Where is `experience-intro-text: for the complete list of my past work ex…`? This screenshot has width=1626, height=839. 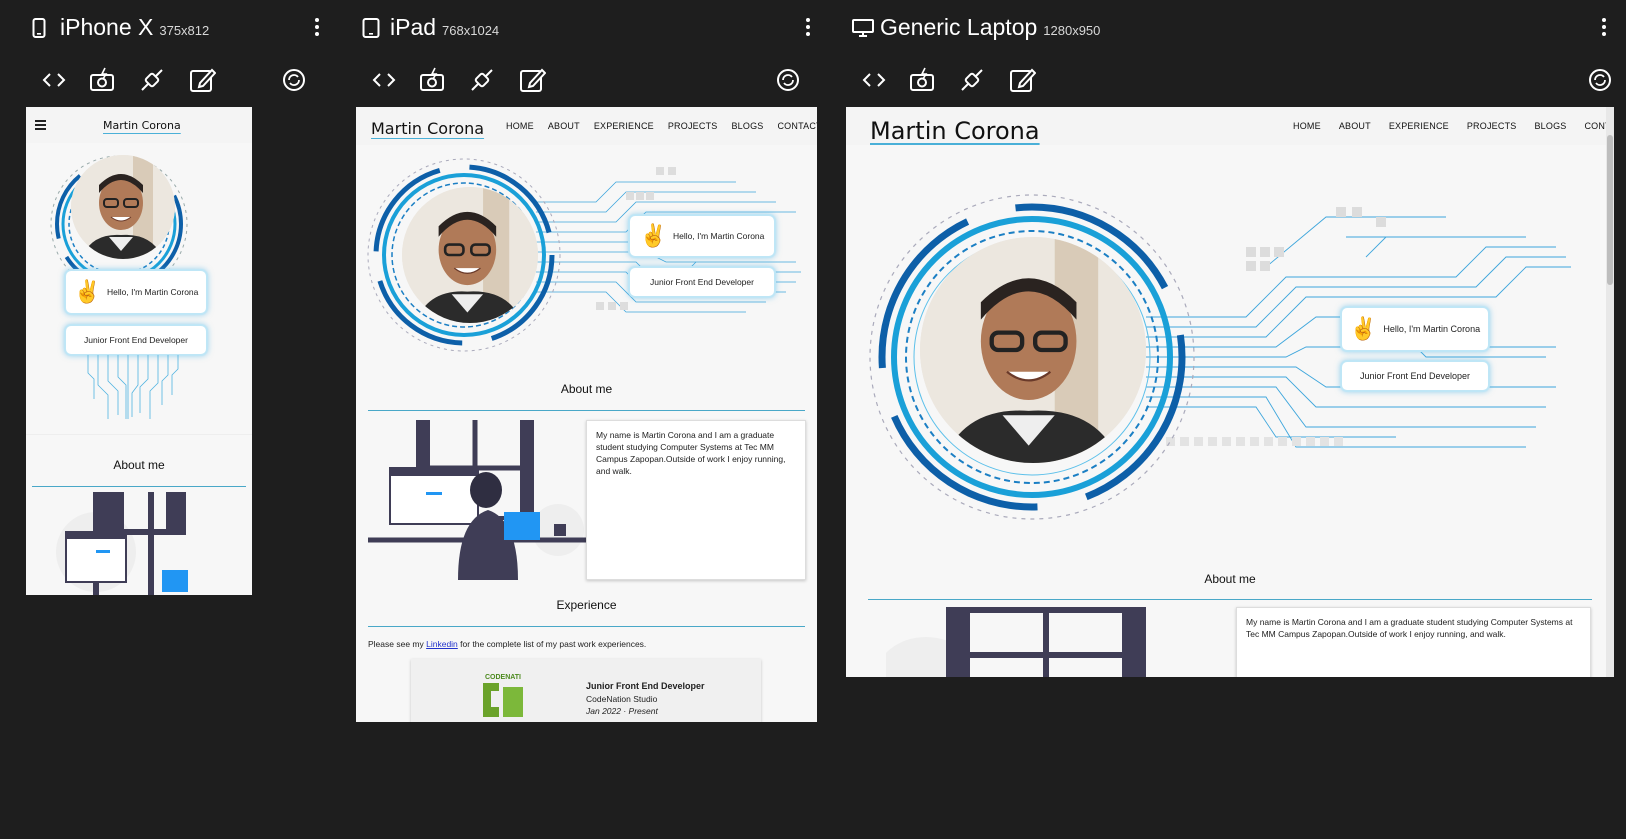
experience-intro-text: for the complete list of my past work ex… is located at coordinates (552, 644).